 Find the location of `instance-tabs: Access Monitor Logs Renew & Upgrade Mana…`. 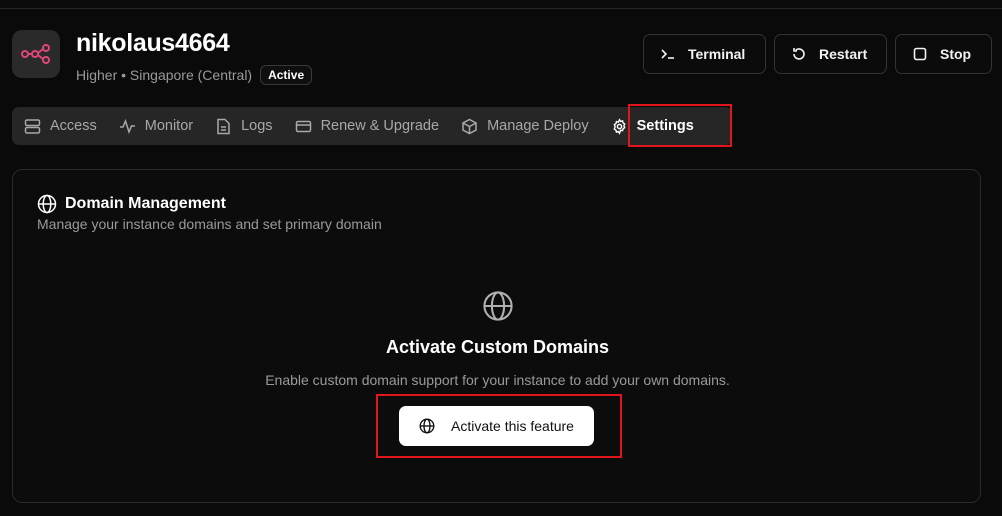

instance-tabs: Access Monitor Logs Renew & Upgrade Mana… is located at coordinates (372, 126).